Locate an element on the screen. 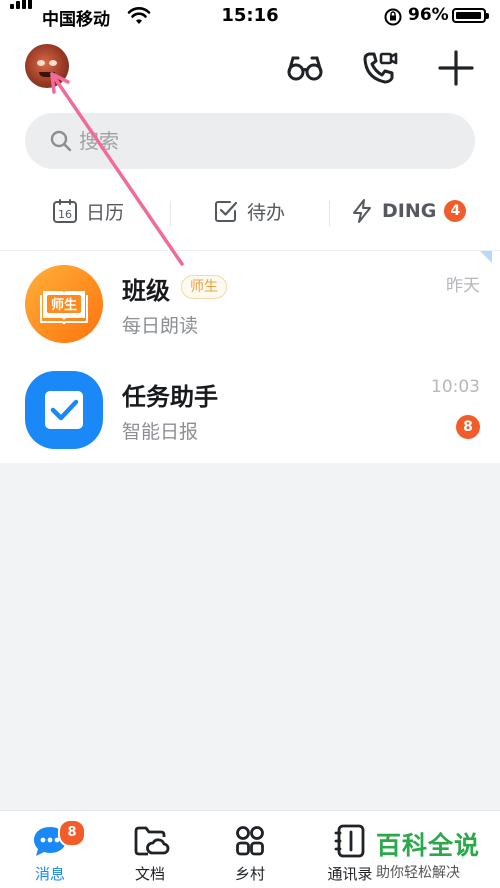 This screenshot has height=888, width=500. address-book-icon is located at coordinates (349, 841).